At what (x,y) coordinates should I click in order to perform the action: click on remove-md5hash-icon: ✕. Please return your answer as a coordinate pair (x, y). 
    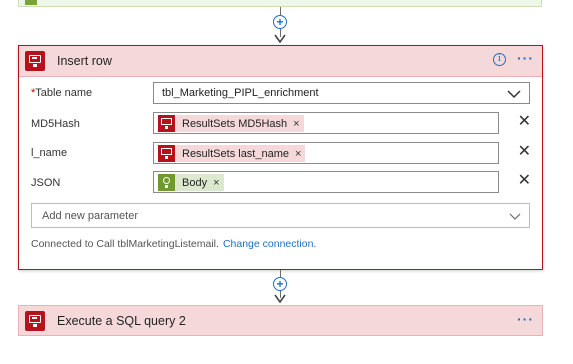
    Looking at the image, I should click on (524, 122).